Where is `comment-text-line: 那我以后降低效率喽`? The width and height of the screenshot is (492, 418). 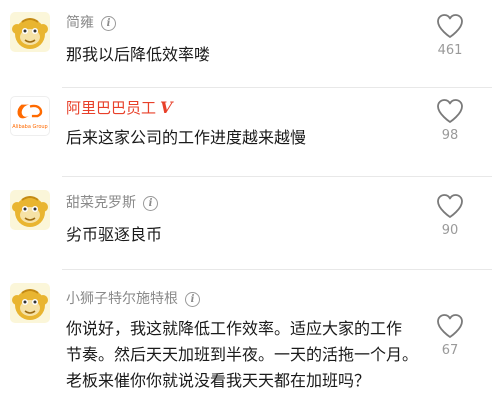
comment-text-line: 那我以后降低效率喽 is located at coordinates (138, 54).